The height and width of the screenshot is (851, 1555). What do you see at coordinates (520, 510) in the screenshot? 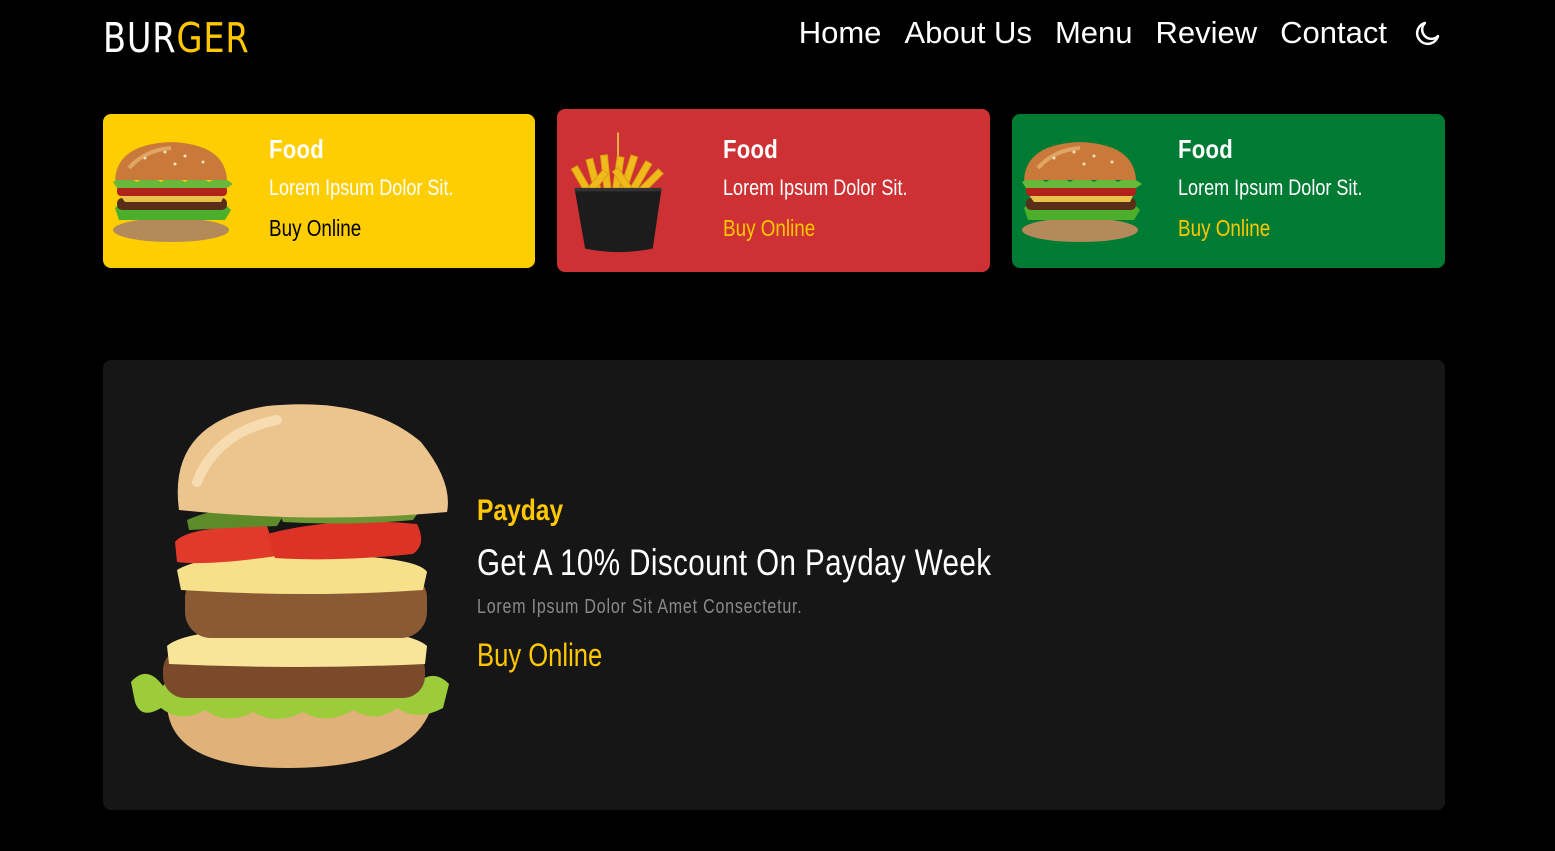
I see `promo-tag: Payday` at bounding box center [520, 510].